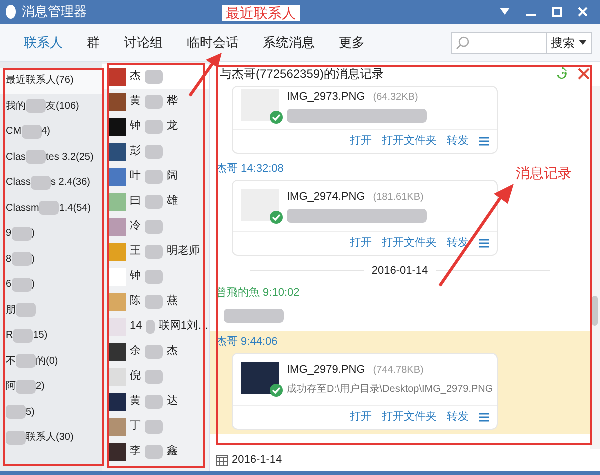  Describe the element at coordinates (51, 233) in the screenshot. I see `group-item: 9 )` at that location.